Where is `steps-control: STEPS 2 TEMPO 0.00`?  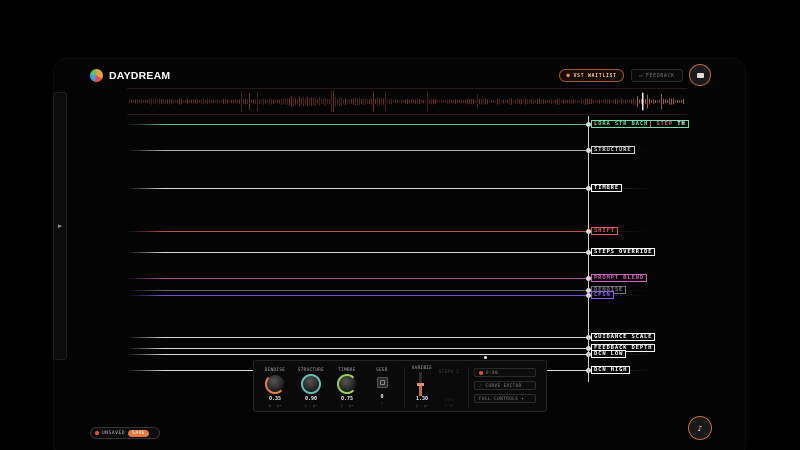
steps-control: STEPS 2 TEMPO 0.00 is located at coordinates (449, 388).